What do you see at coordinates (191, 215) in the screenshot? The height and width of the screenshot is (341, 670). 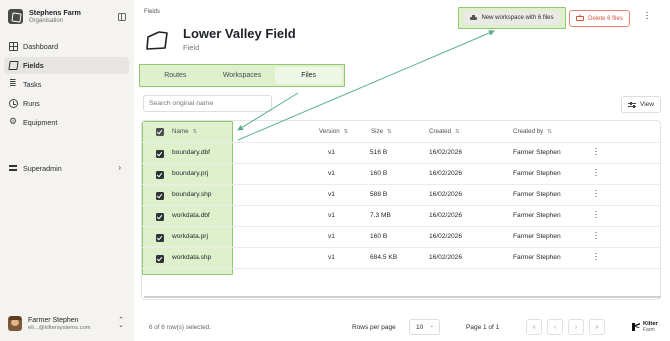 I see `file-name: workdata.dbf` at bounding box center [191, 215].